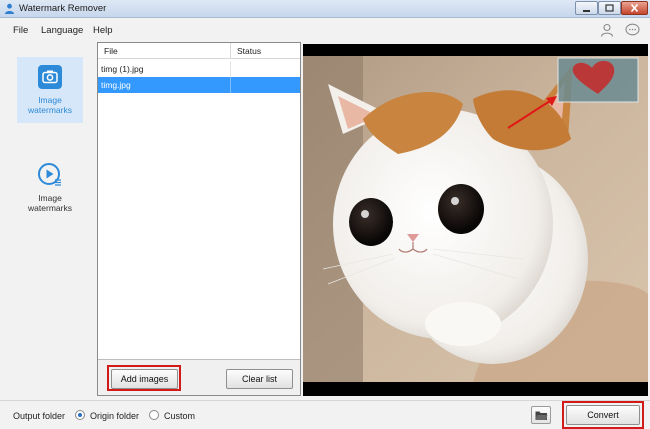 Image resolution: width=650 pixels, height=429 pixels. What do you see at coordinates (62, 30) in the screenshot?
I see `menu-language: Language` at bounding box center [62, 30].